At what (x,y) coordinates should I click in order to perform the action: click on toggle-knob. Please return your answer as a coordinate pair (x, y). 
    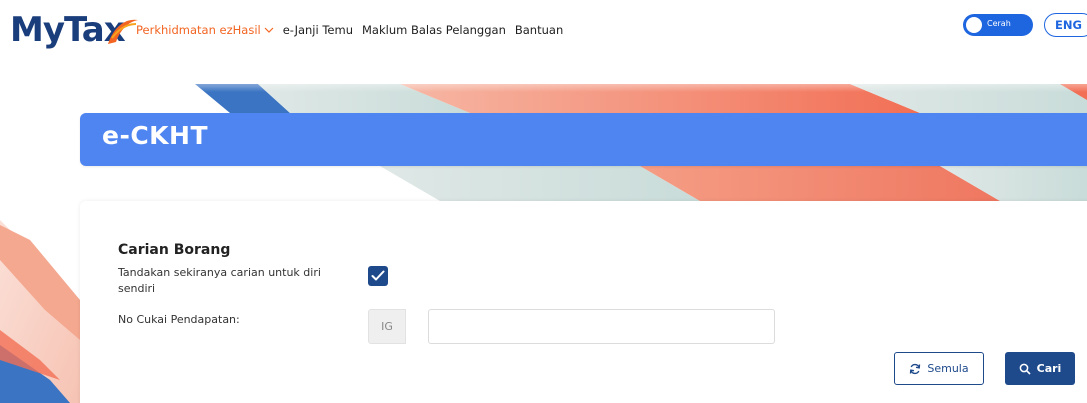
    Looking at the image, I should click on (974, 25).